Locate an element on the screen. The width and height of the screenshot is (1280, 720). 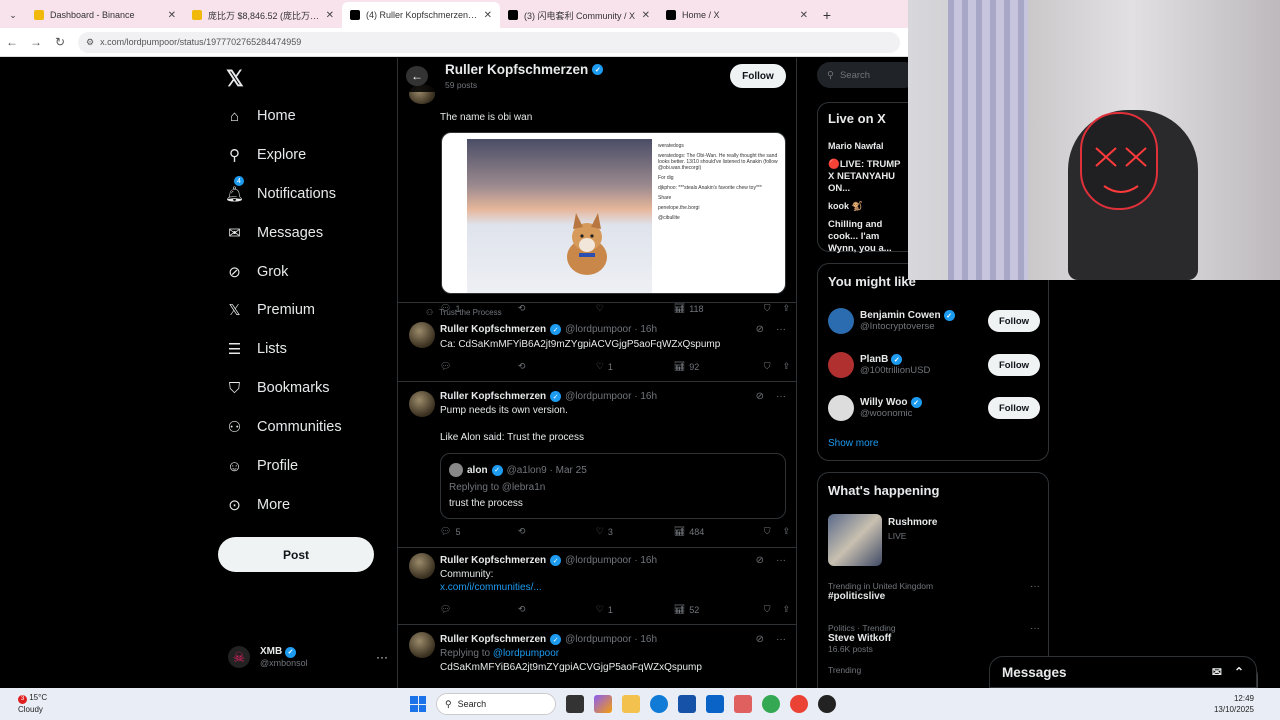
site-info-icon: ⚙ is located at coordinates (90, 42).